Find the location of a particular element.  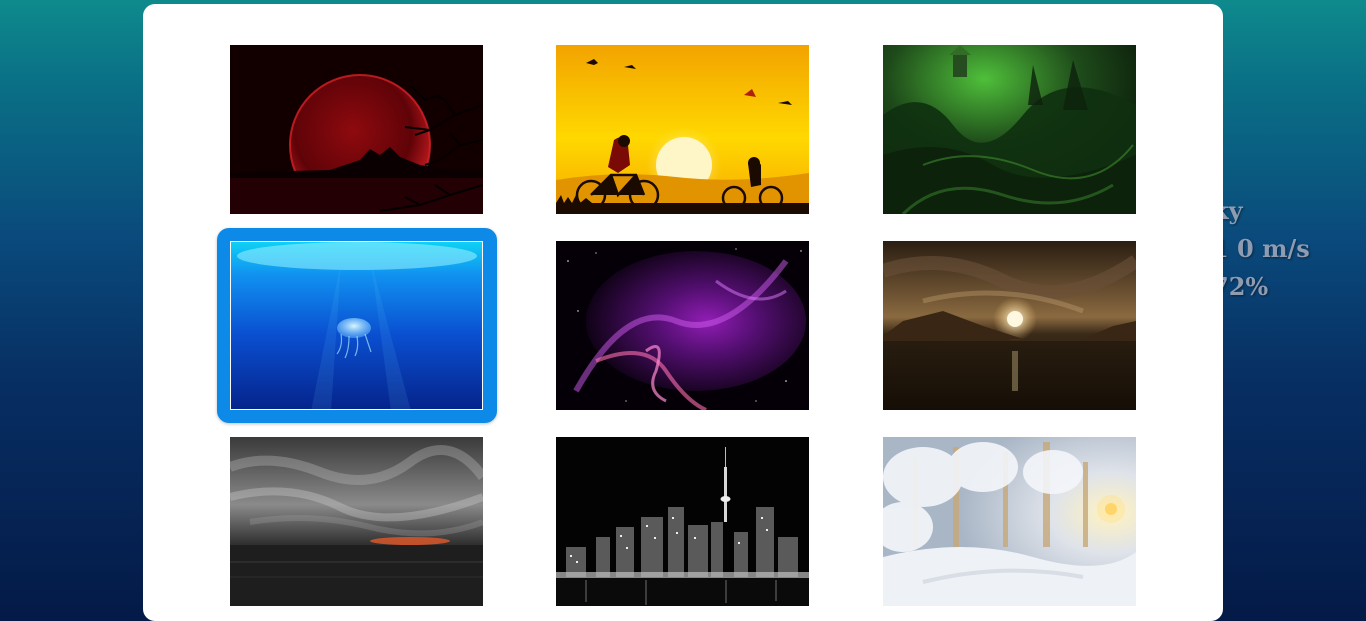

wallpaper-thumb-red-moon is located at coordinates (356, 129).